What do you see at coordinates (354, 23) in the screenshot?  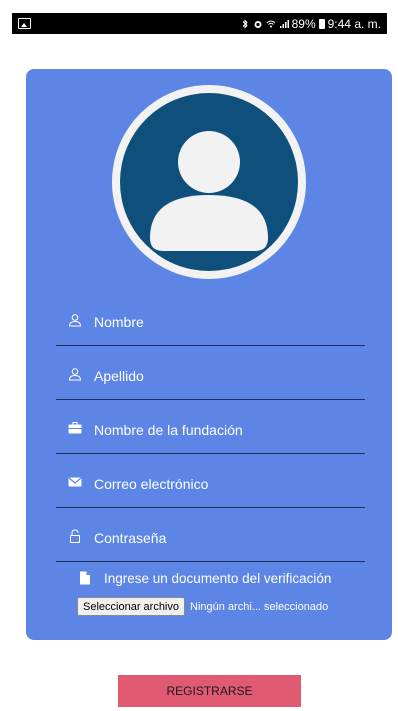 I see `clock: 9:44 a. m.` at bounding box center [354, 23].